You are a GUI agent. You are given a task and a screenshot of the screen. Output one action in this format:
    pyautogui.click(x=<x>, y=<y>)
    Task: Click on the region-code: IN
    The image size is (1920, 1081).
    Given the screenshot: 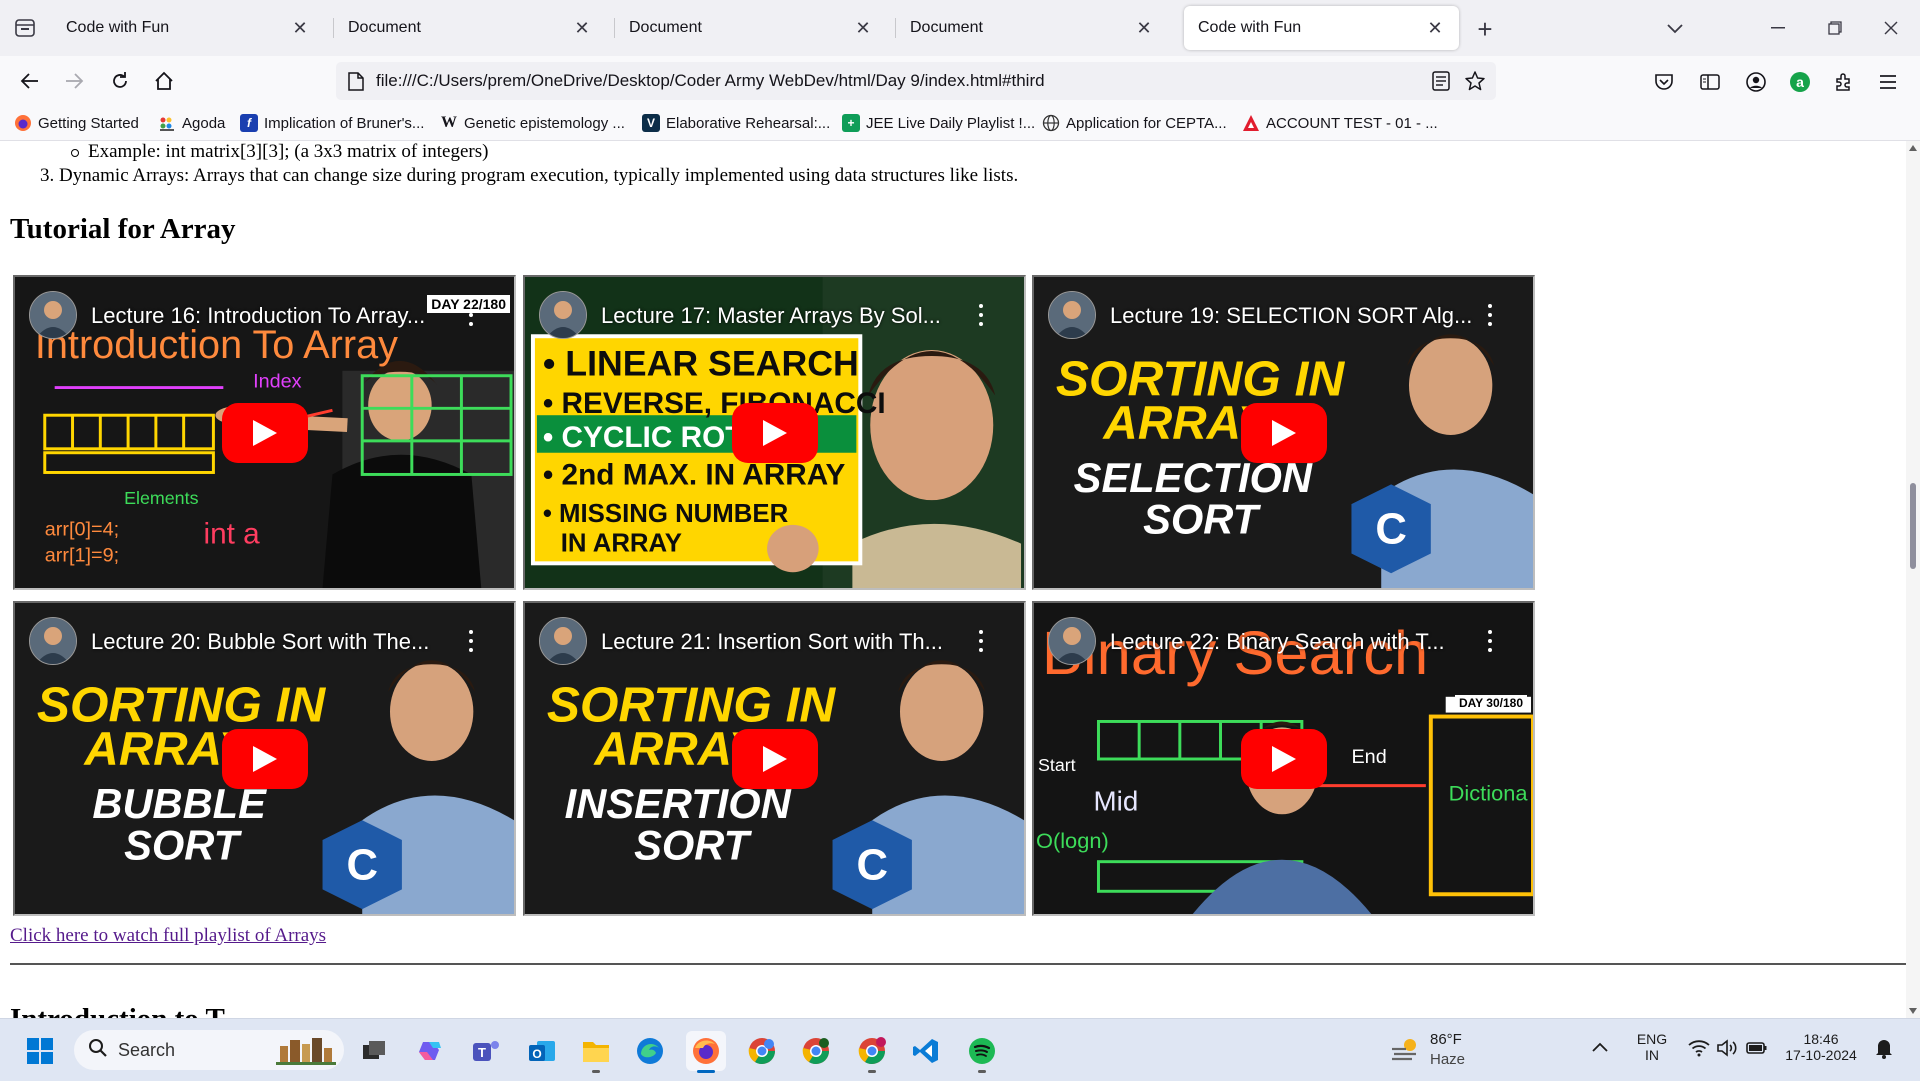 What is the action you would take?
    pyautogui.click(x=1652, y=1055)
    